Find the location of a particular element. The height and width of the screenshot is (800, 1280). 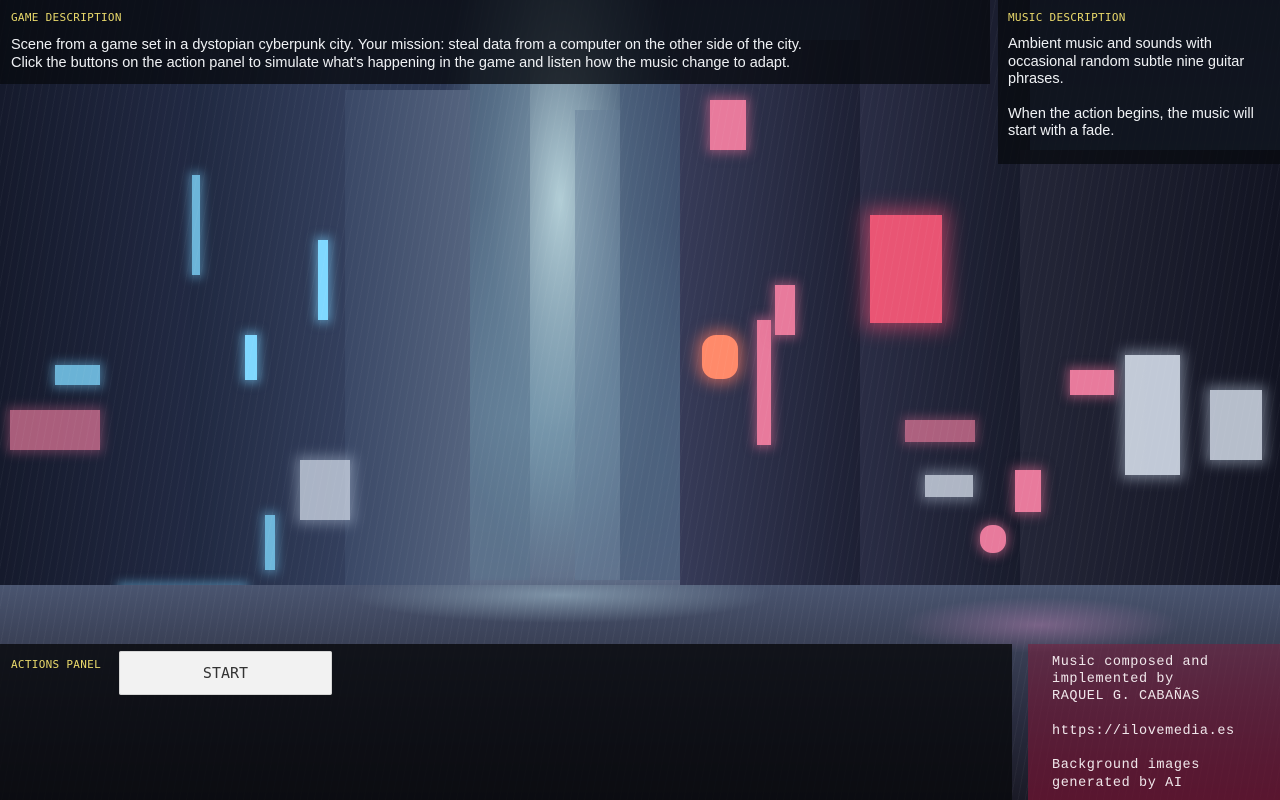

start-button: START is located at coordinates (225, 673).